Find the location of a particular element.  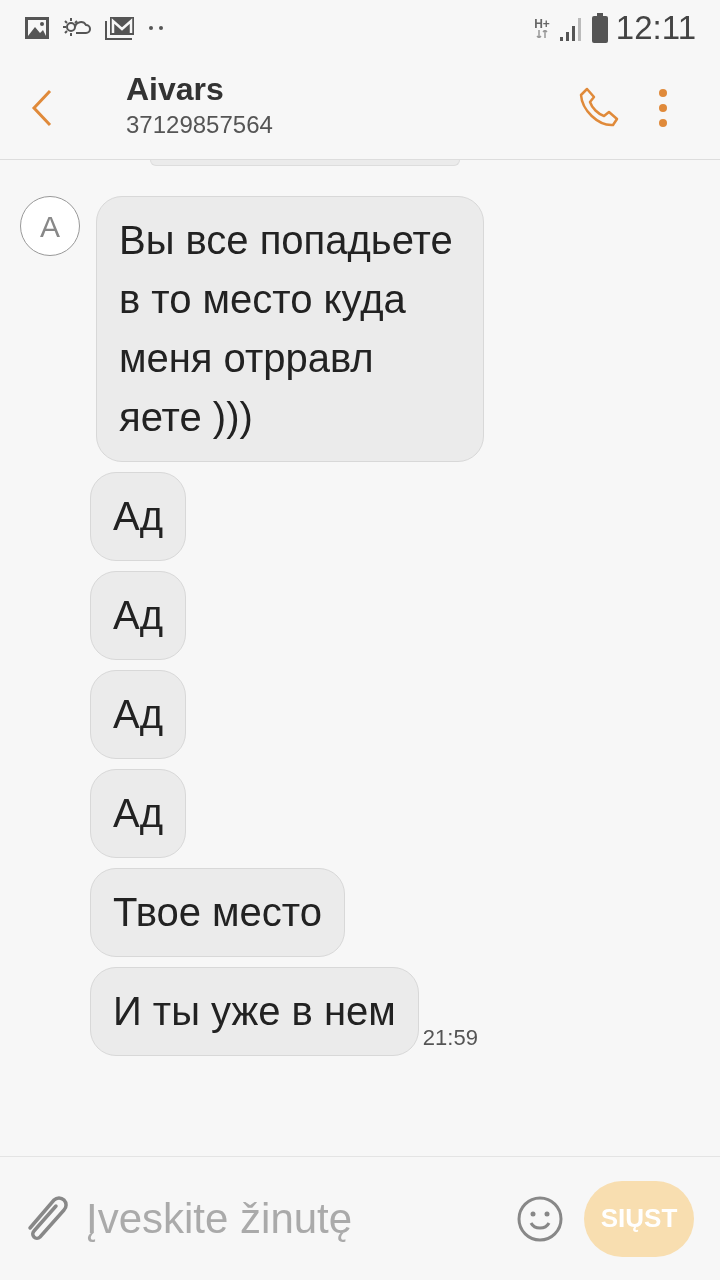

contact-number: 37129857564 is located at coordinates (199, 124).